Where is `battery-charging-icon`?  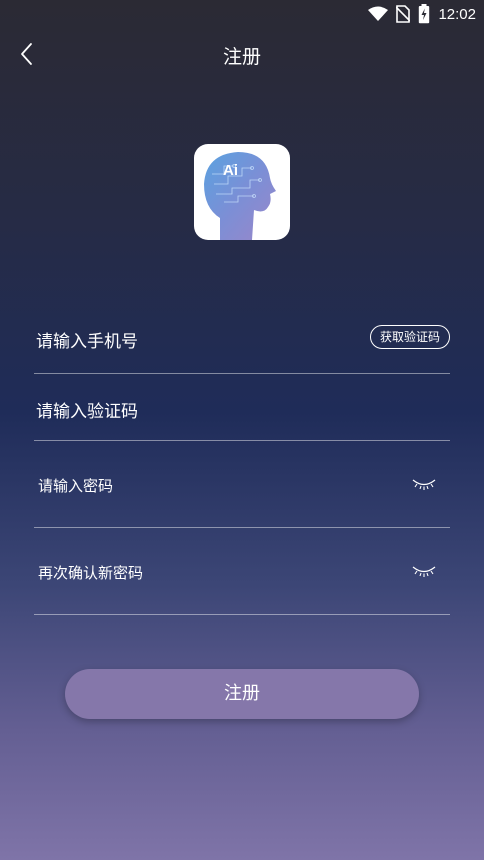
battery-charging-icon is located at coordinates (424, 14).